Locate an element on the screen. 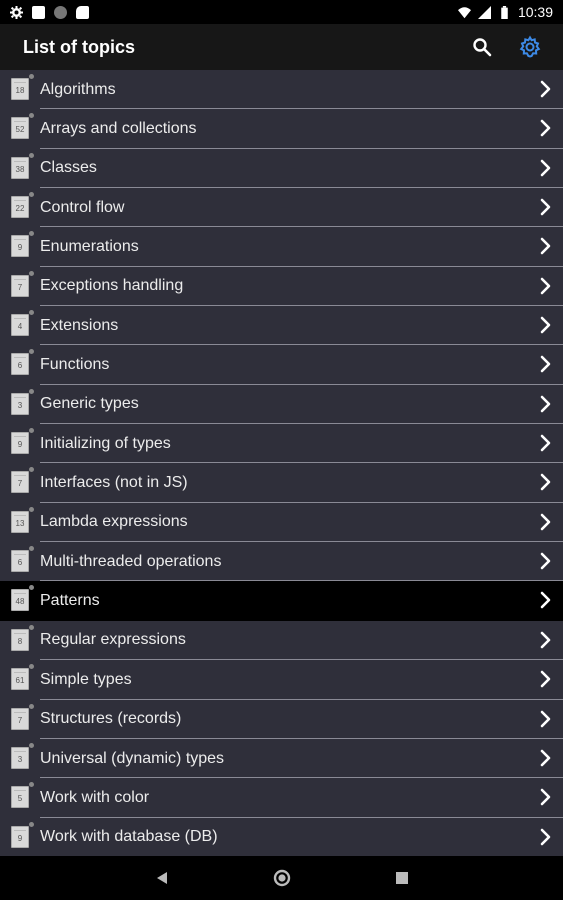 The image size is (563, 900). home-icon is located at coordinates (282, 878).